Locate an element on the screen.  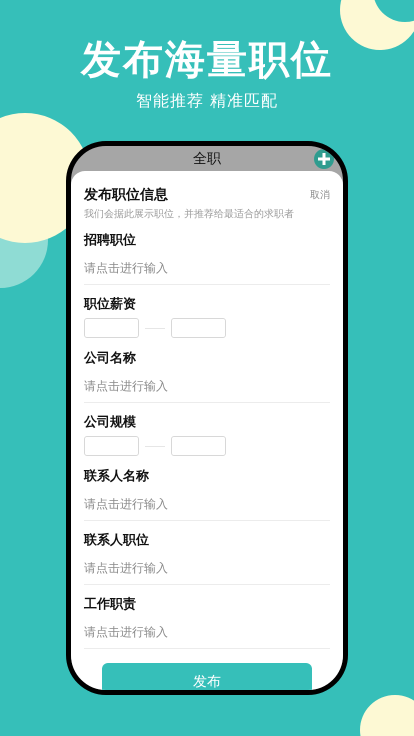
field-label: 职位薪资 is located at coordinates (110, 305).